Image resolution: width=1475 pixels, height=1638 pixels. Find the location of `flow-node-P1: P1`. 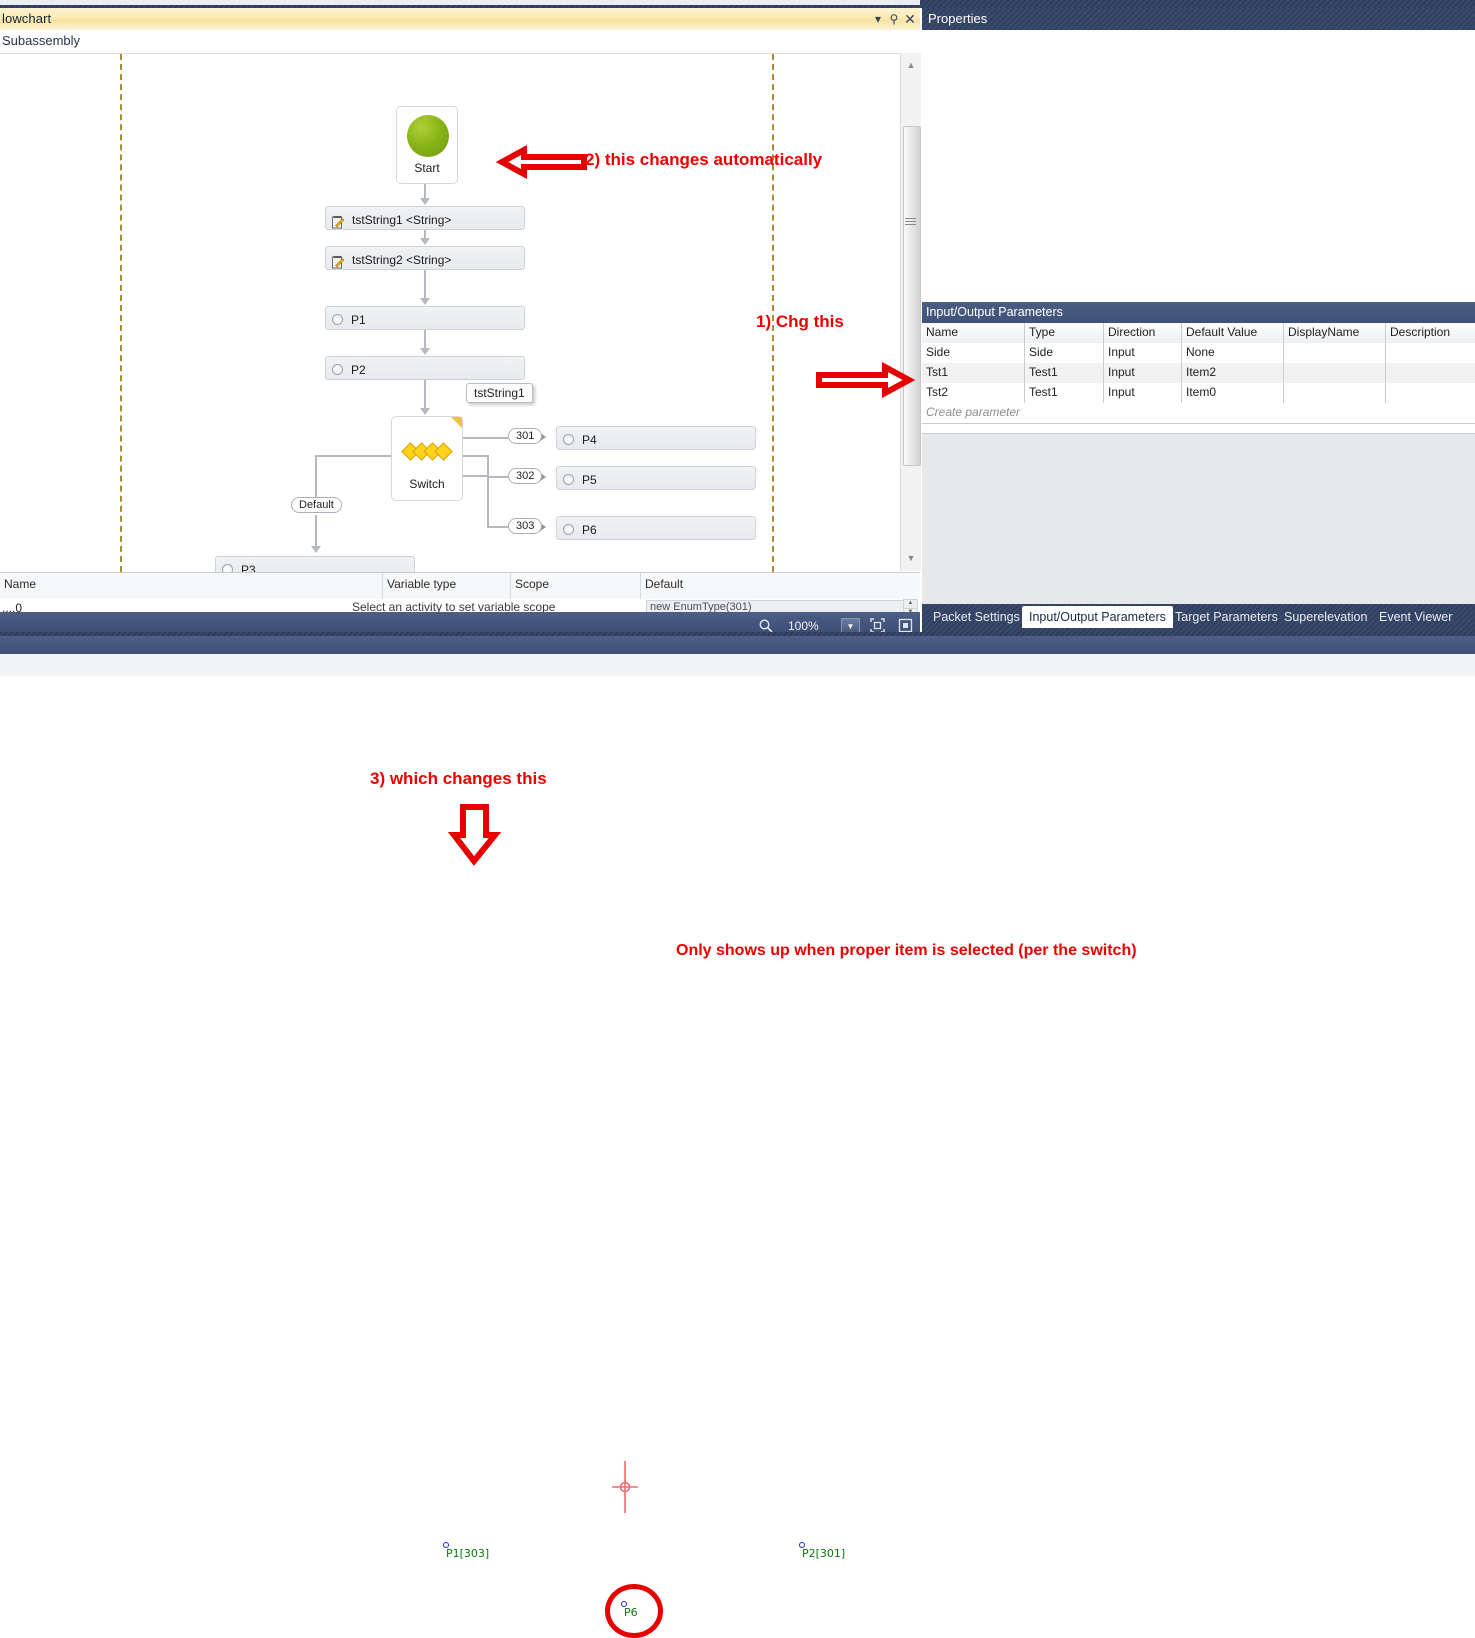

flow-node-P1: P1 is located at coordinates (425, 318).